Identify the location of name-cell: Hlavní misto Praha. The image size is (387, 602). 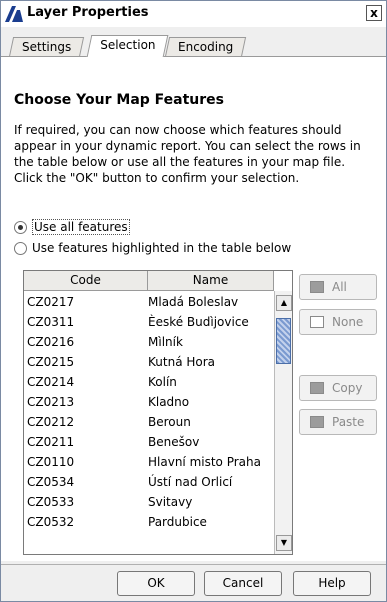
(204, 462).